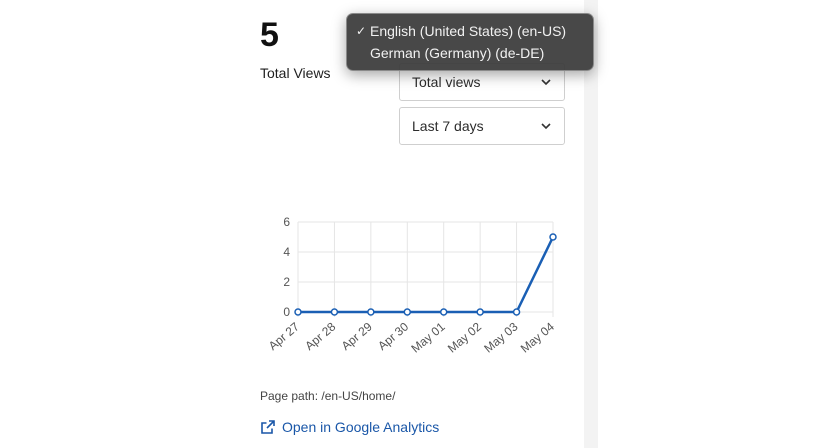 The image size is (837, 448). I want to click on x-tick-label: May 01, so click(427, 337).